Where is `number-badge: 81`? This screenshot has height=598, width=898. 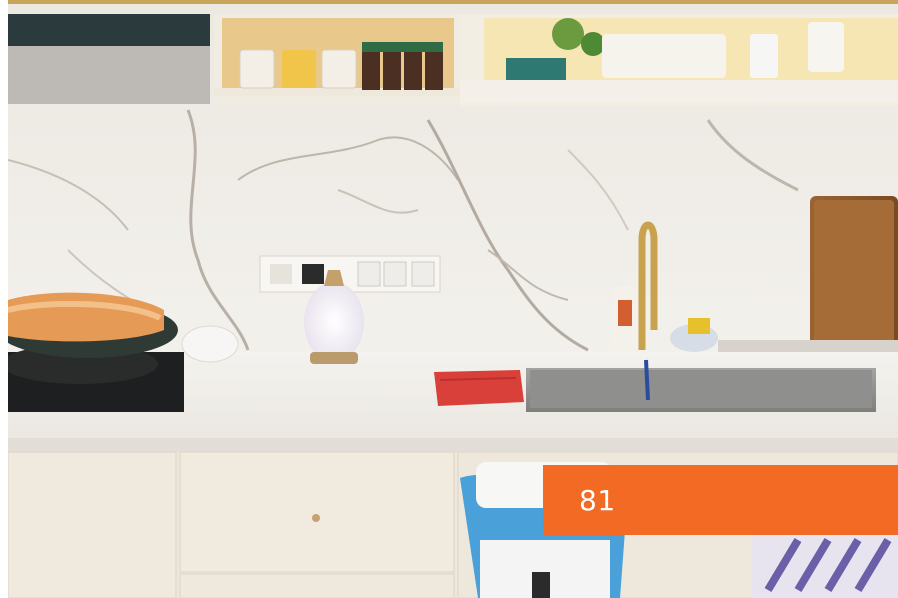
number-badge: 81 is located at coordinates (720, 500).